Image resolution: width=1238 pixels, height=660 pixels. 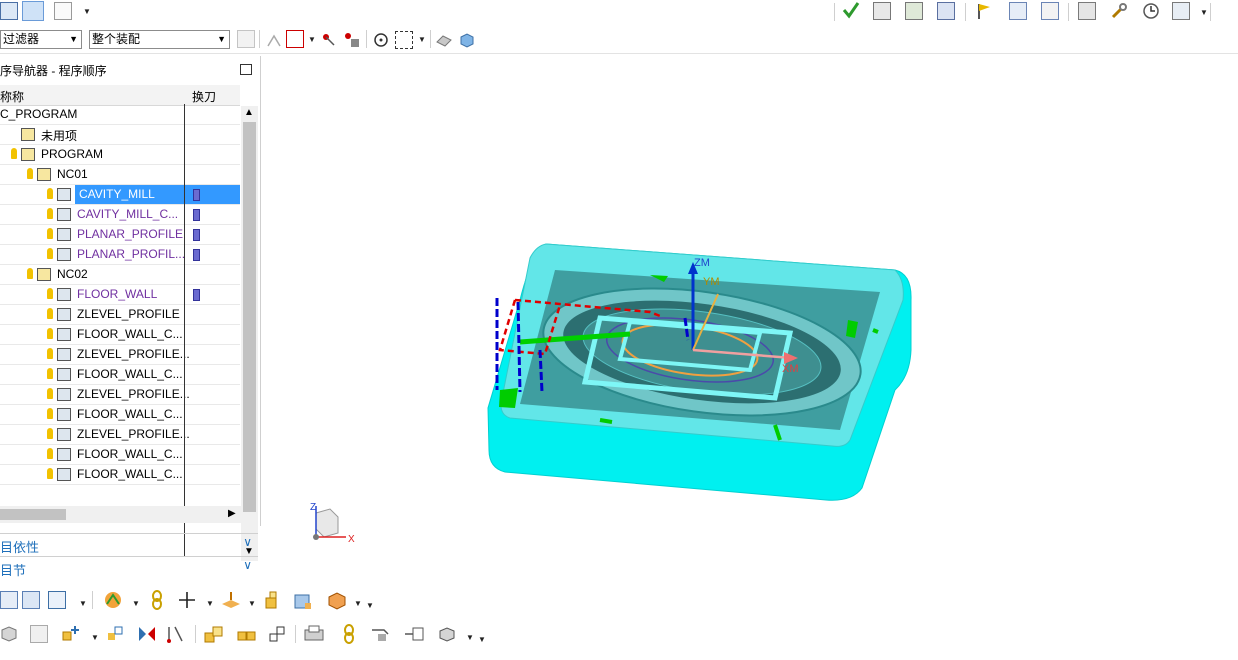 I want to click on snap-point-icon, so click(x=274, y=40).